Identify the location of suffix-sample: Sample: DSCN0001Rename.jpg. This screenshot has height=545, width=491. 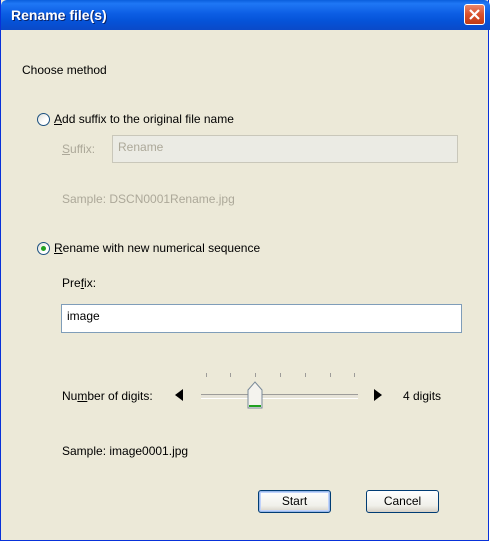
(148, 199).